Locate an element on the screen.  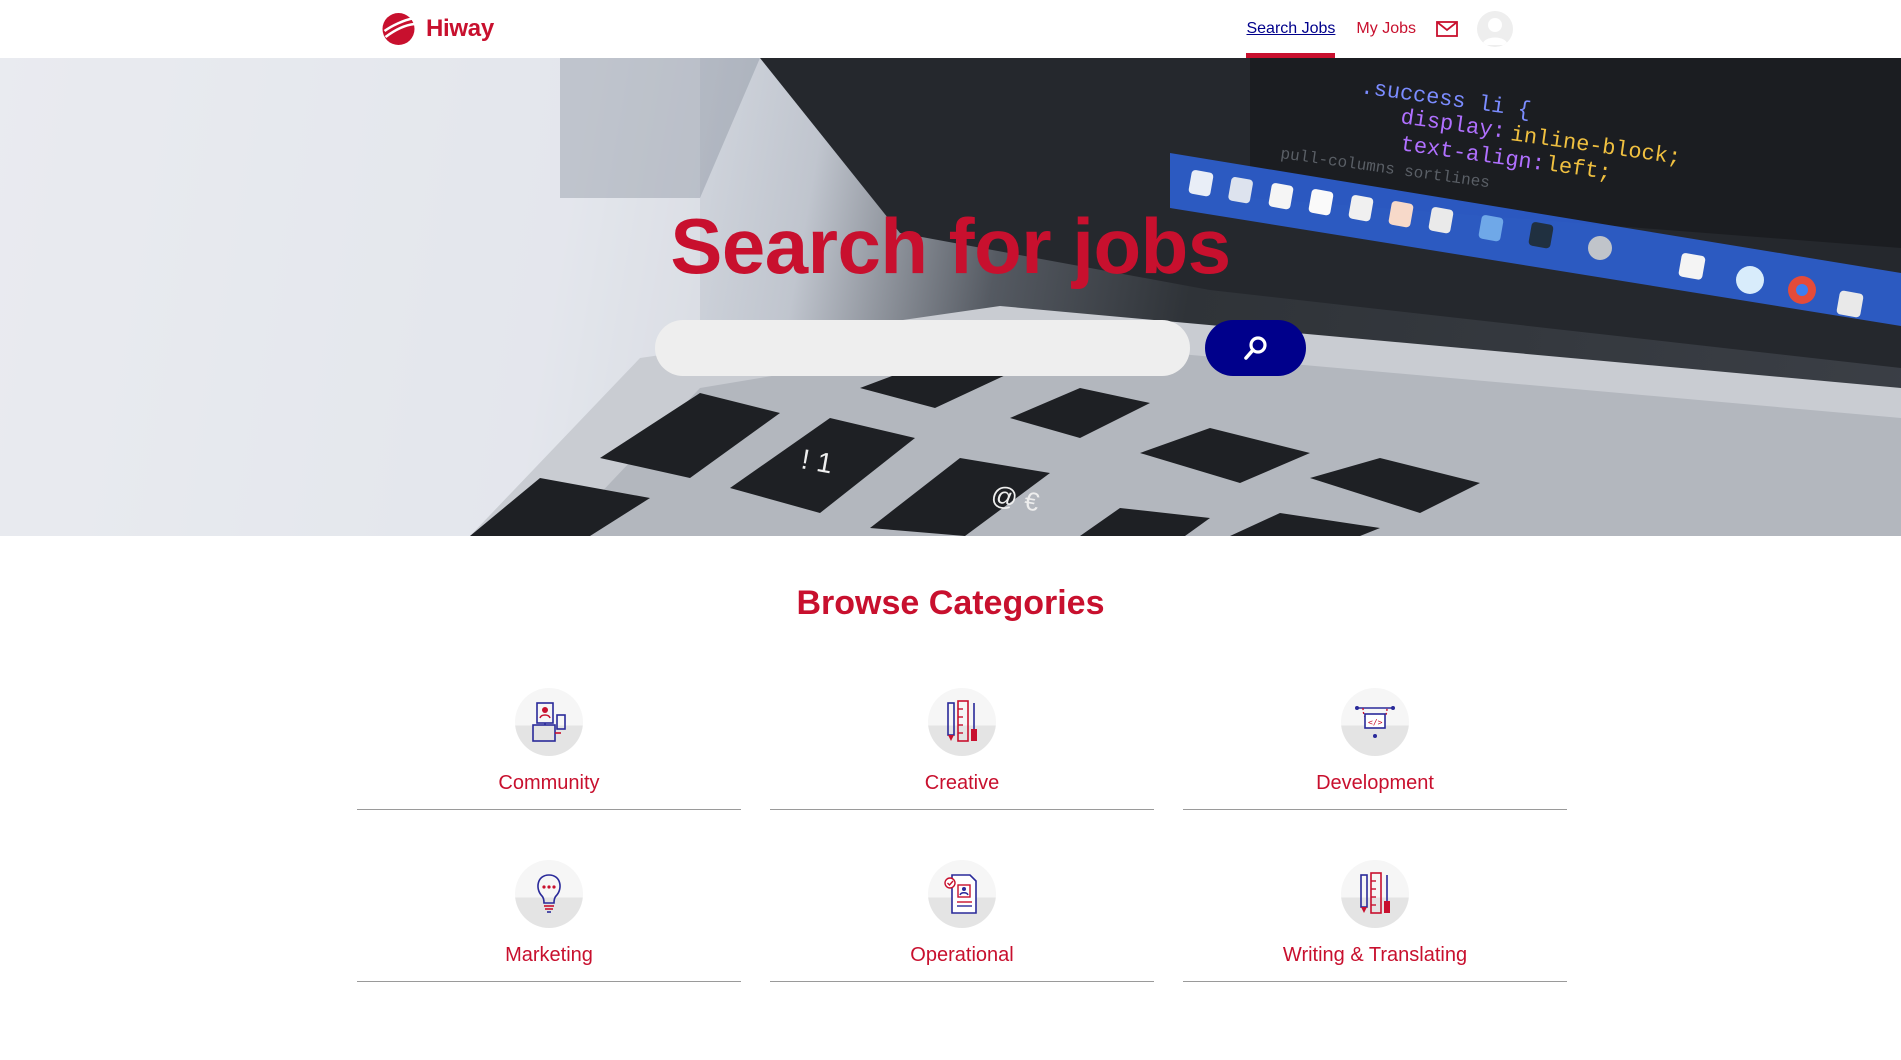
category-label: Development is located at coordinates (1375, 783).